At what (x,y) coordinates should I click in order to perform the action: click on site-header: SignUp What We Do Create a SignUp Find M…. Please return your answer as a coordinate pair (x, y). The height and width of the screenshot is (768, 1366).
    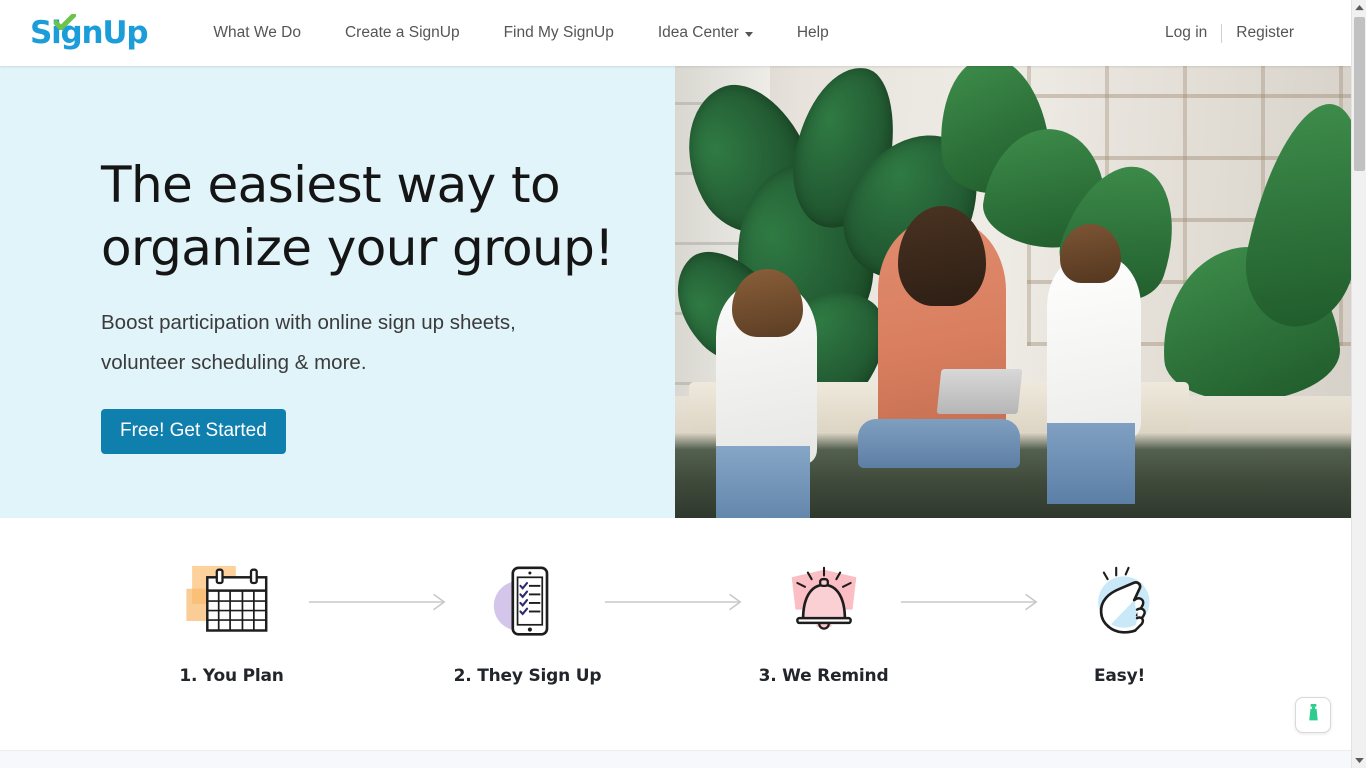
    Looking at the image, I should click on (675, 33).